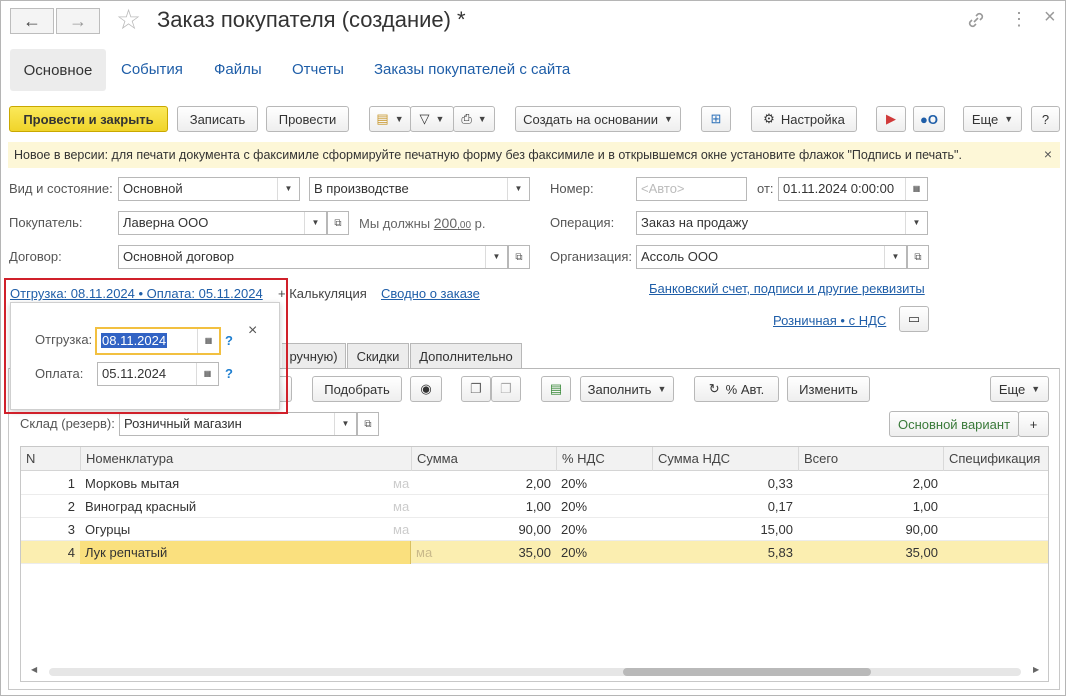  What do you see at coordinates (50, 459) in the screenshot?
I see `col-n: N` at bounding box center [50, 459].